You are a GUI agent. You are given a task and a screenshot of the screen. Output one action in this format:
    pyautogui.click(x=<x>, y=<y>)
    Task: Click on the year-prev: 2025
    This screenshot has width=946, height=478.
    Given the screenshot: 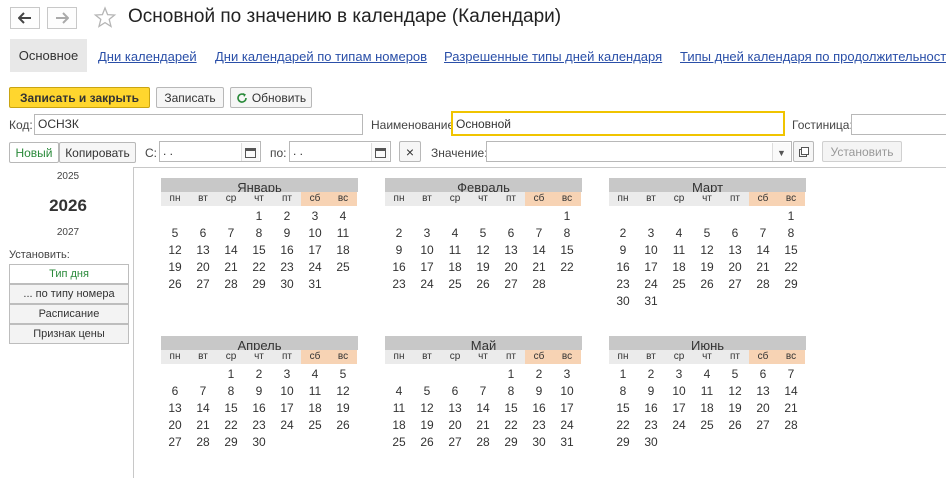 What is the action you would take?
    pyautogui.click(x=68, y=176)
    